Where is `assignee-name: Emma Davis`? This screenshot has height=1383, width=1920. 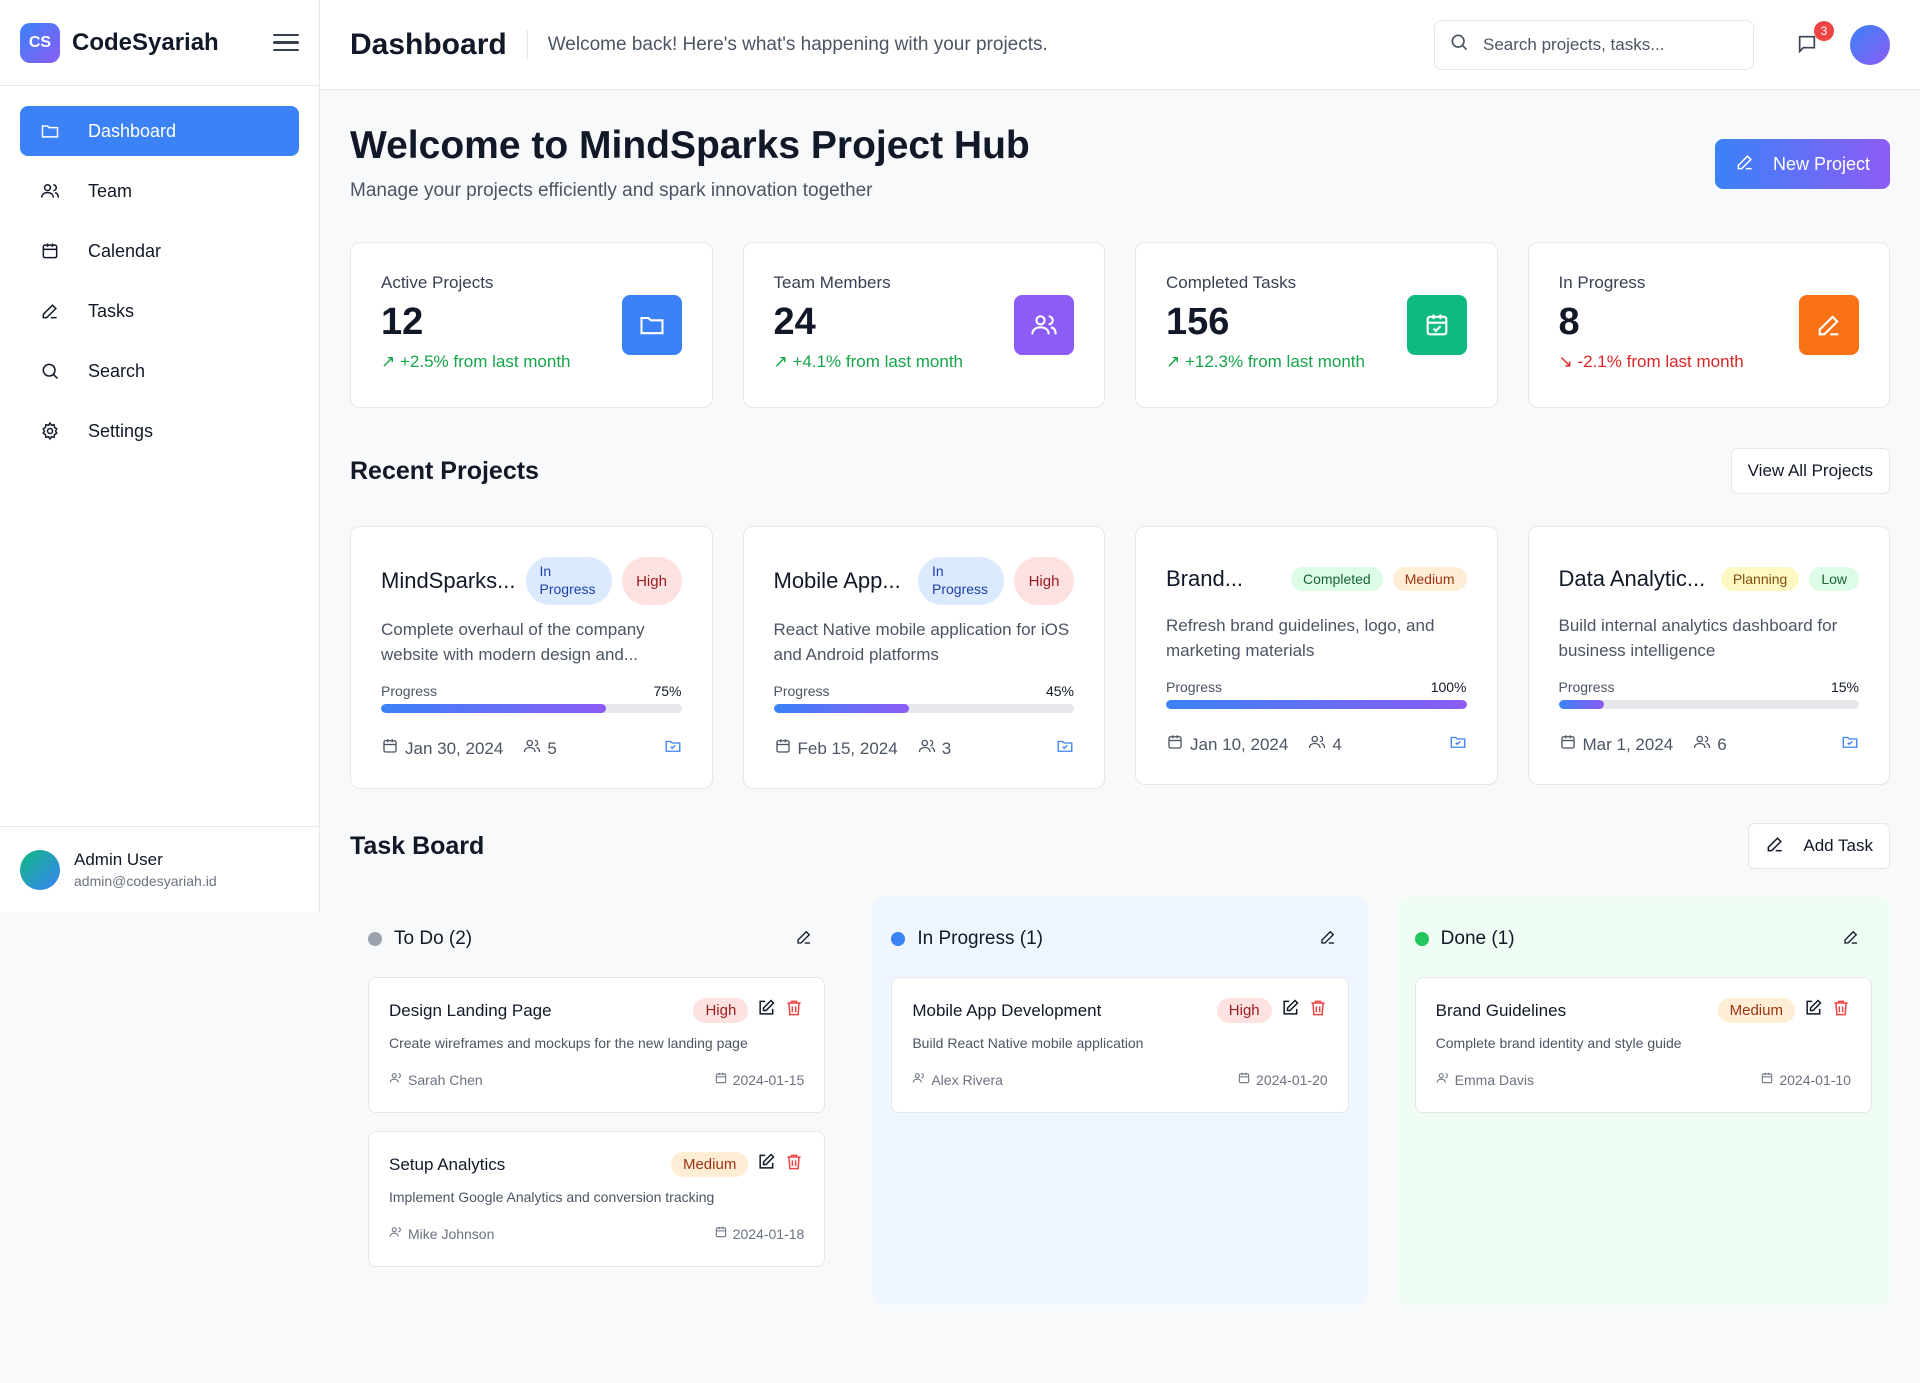 assignee-name: Emma Davis is located at coordinates (1494, 1079).